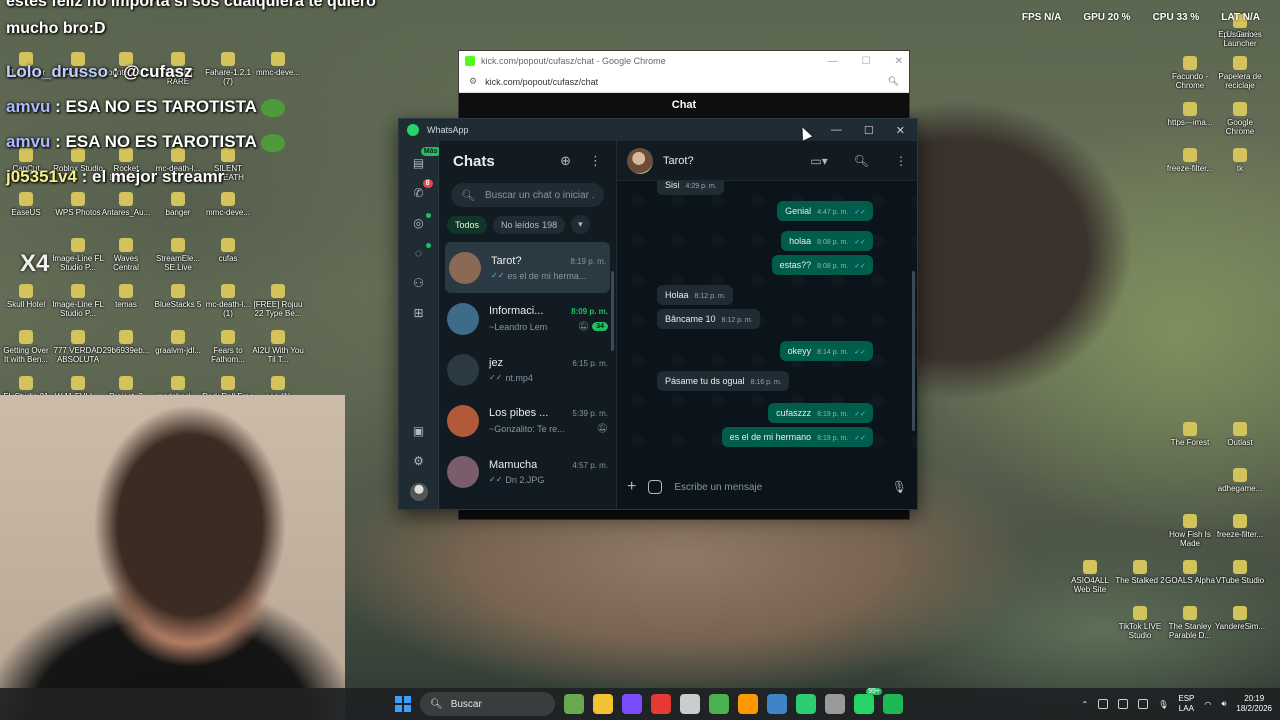  What do you see at coordinates (820, 413) in the screenshot?
I see `outgoing-message: cufaszzz 8:19 p. m. ✓✓` at bounding box center [820, 413].